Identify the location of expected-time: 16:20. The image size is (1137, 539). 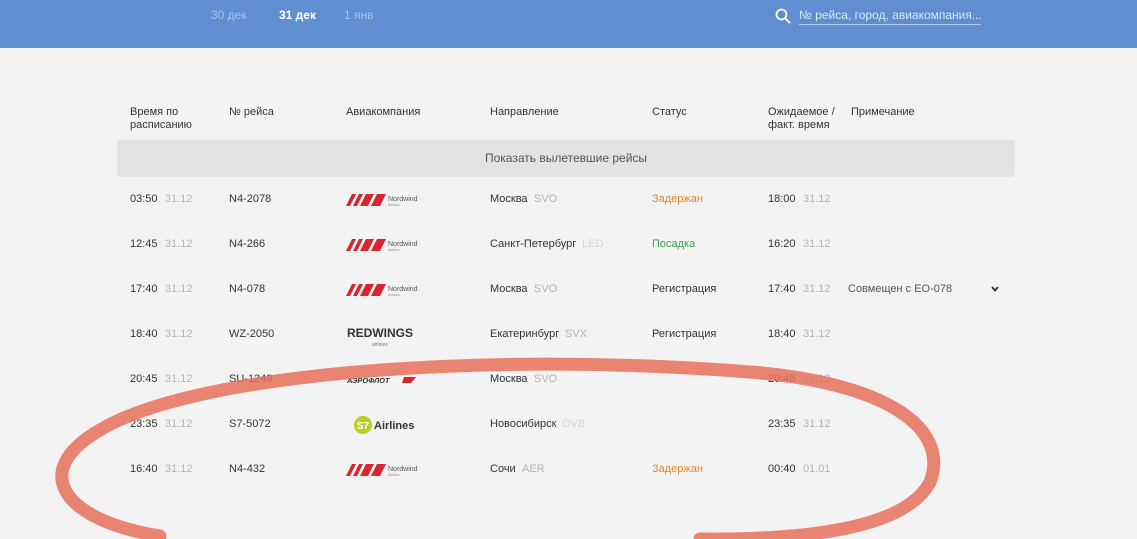
(782, 244).